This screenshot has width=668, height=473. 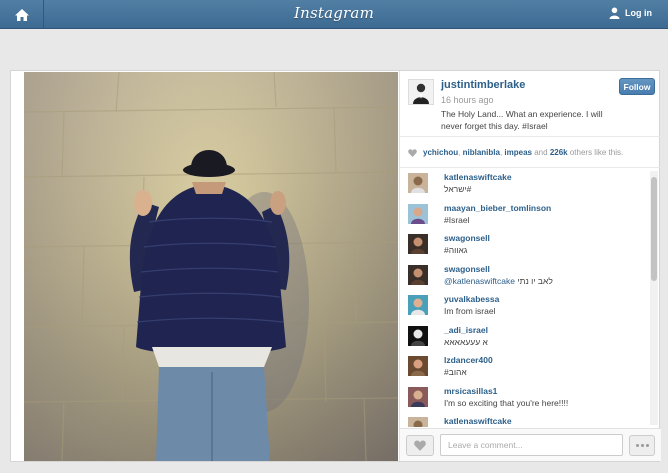 What do you see at coordinates (596, 152) in the screenshot?
I see `likes-suffix: others like this.` at bounding box center [596, 152].